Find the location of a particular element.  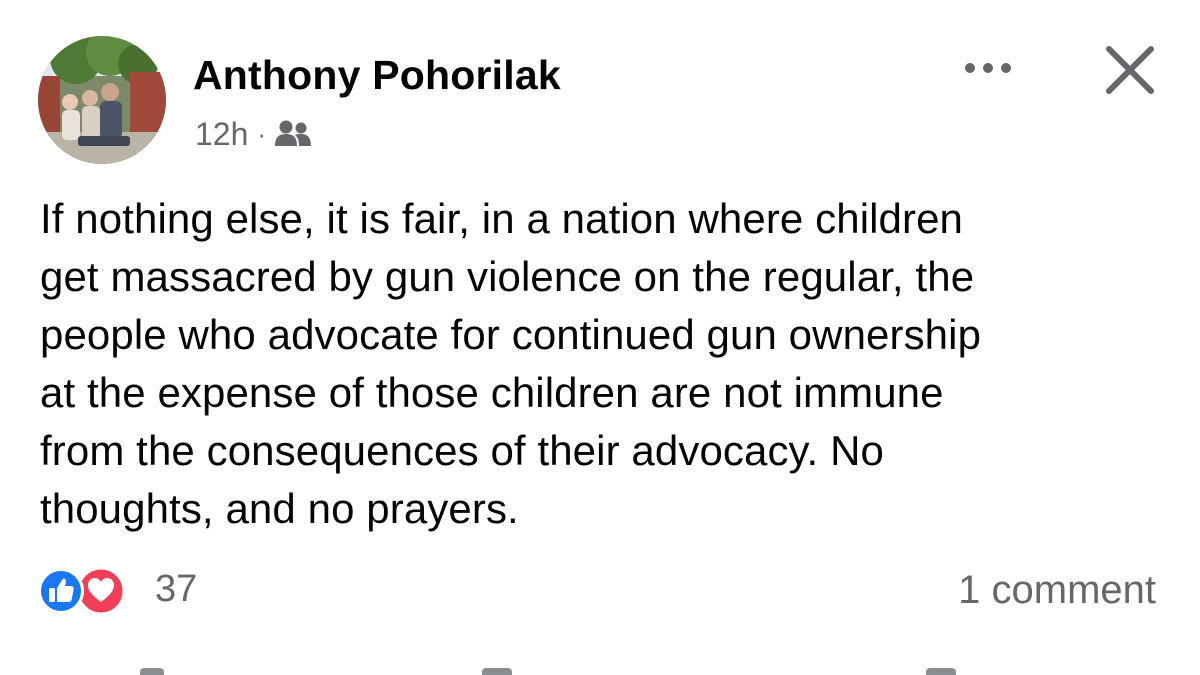

post-timestamp: 12h is located at coordinates (221, 134).